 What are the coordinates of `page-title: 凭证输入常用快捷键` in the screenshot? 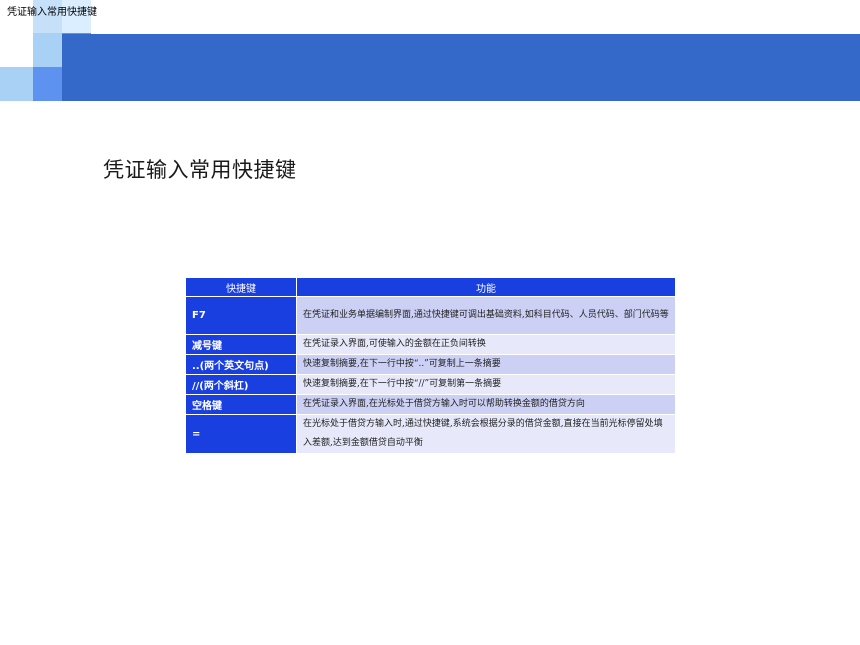 It's located at (200, 170).